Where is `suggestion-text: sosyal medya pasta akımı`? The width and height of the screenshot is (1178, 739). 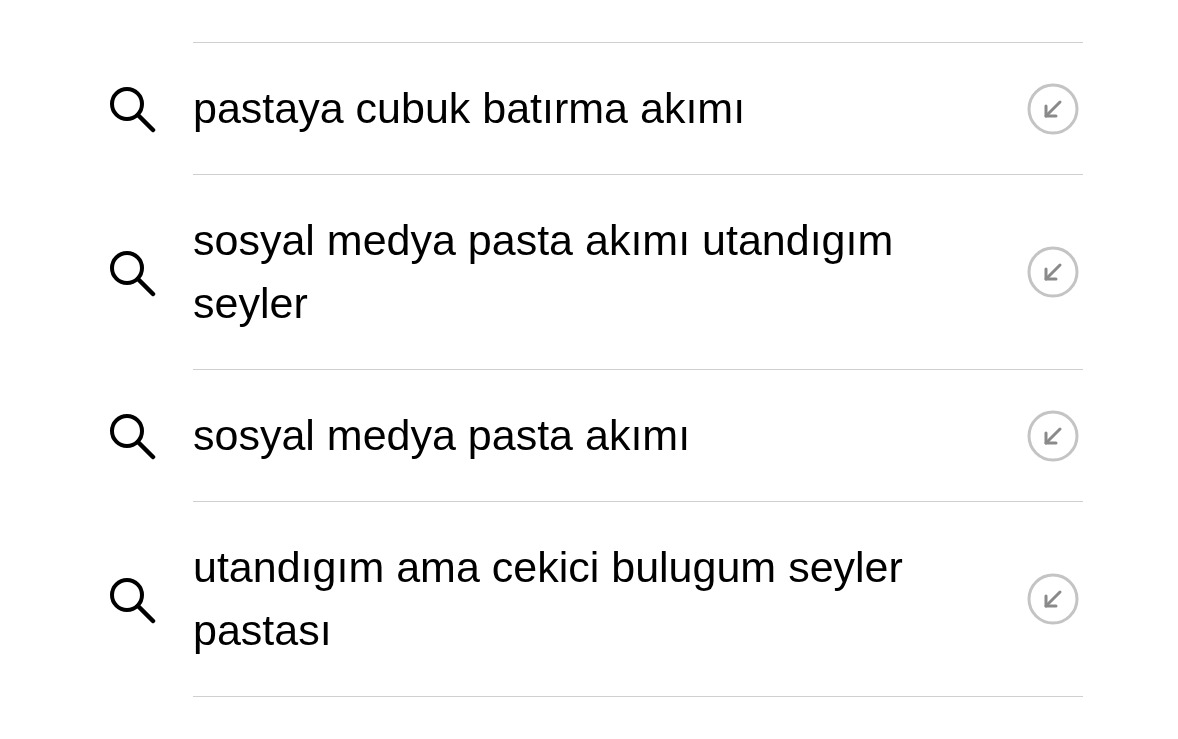
suggestion-text: sosyal medya pasta akımı is located at coordinates (442, 435).